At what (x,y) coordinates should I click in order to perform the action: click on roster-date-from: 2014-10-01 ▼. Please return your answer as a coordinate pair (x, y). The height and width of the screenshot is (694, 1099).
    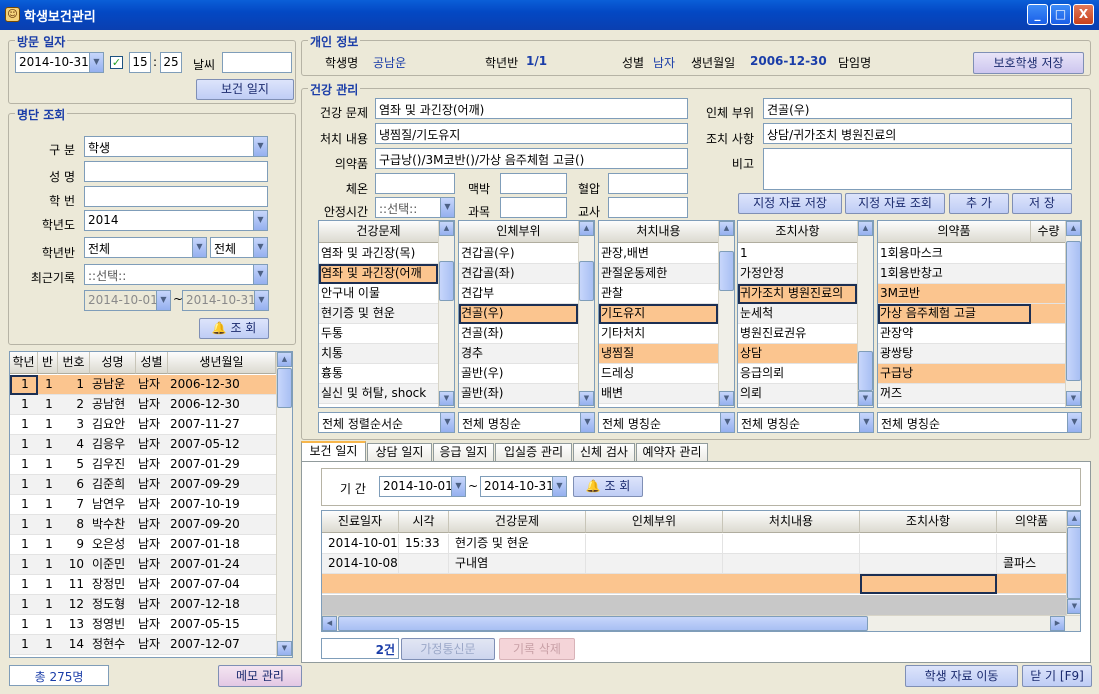
    Looking at the image, I should click on (127, 300).